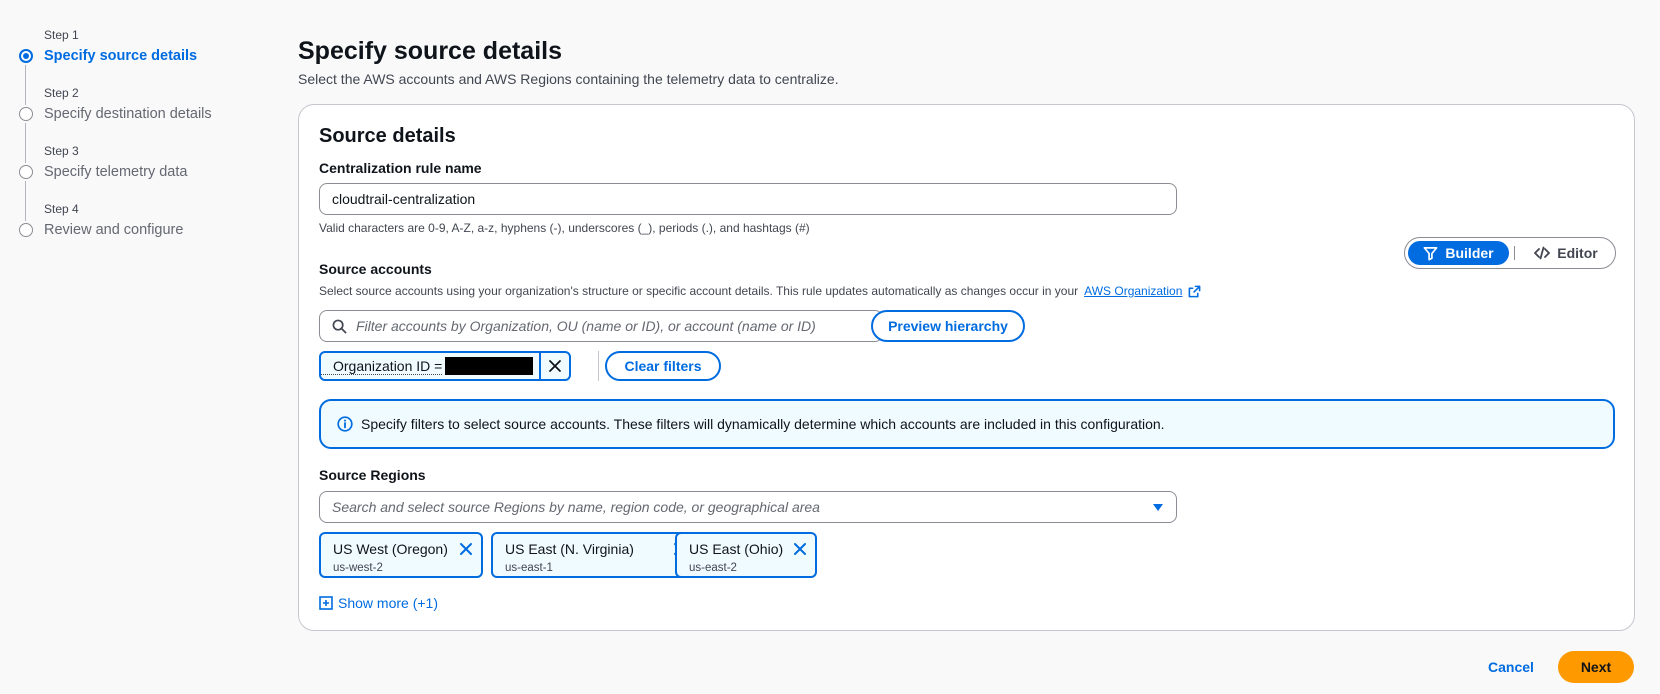 The width and height of the screenshot is (1660, 694). I want to click on step-title: Specify telemetry data, so click(155, 172).